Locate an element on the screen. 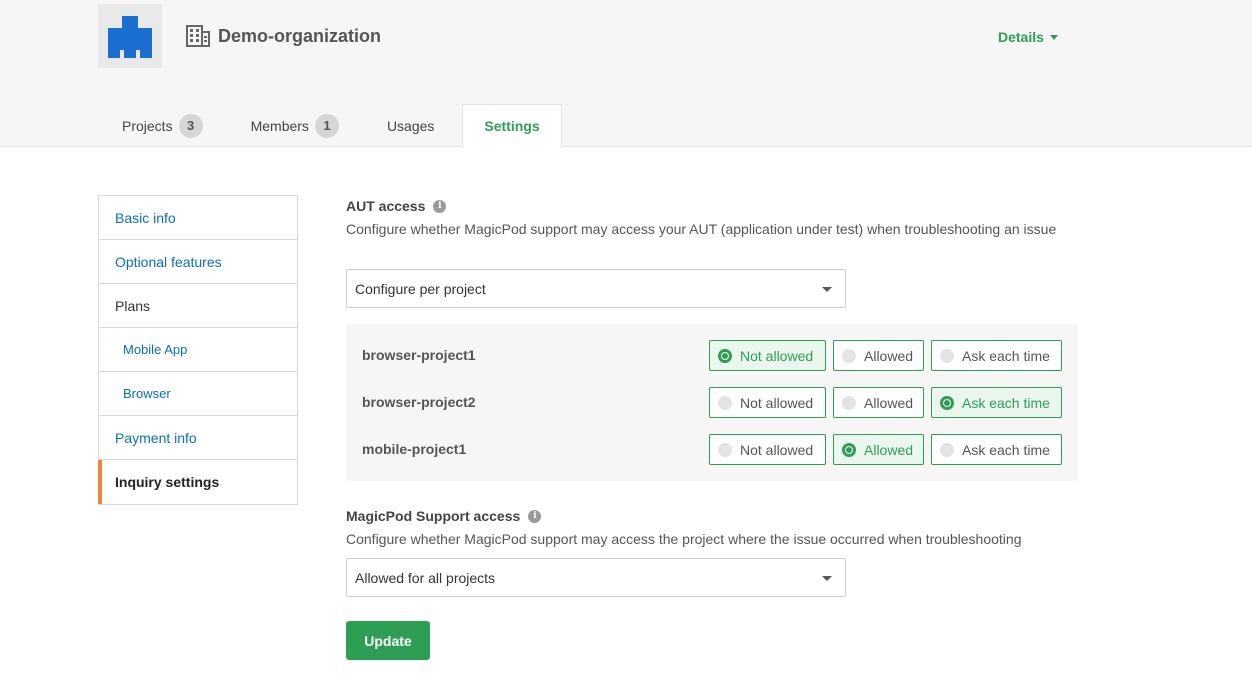  caret-down-icon is located at coordinates (1053, 37).